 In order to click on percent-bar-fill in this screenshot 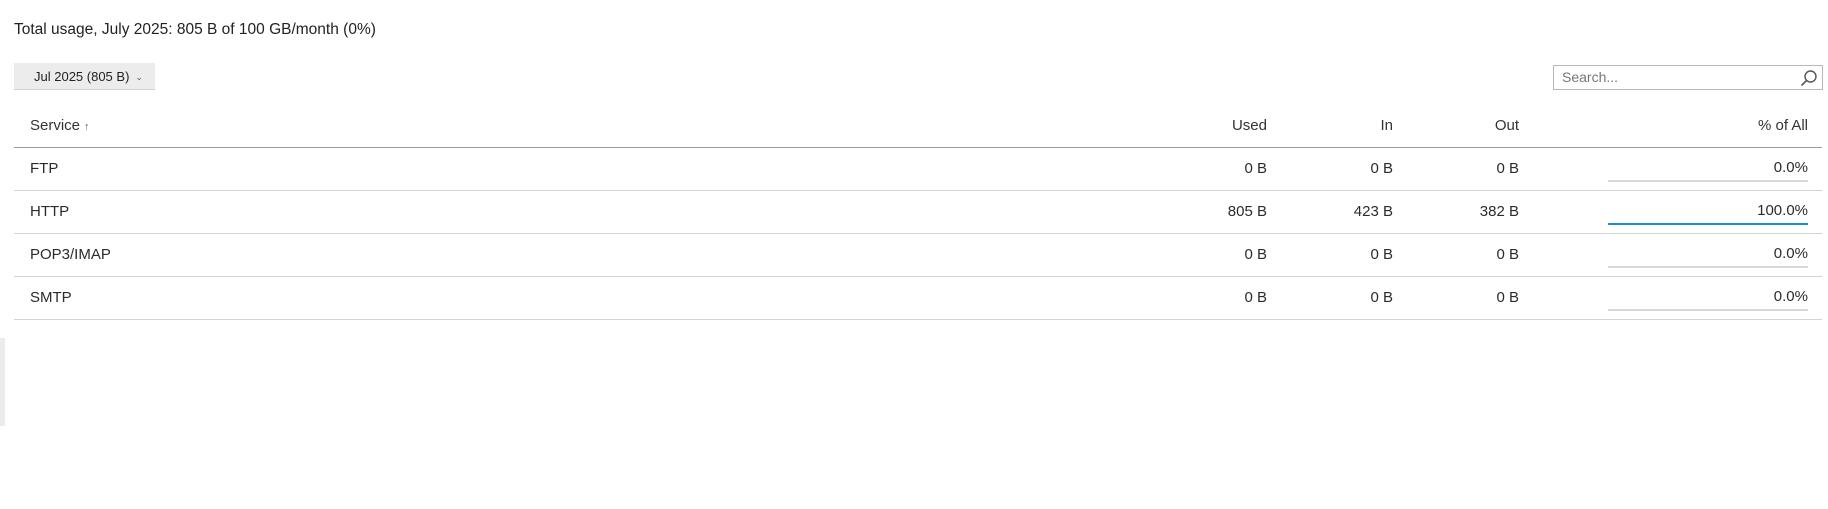, I will do `click(1708, 223)`.